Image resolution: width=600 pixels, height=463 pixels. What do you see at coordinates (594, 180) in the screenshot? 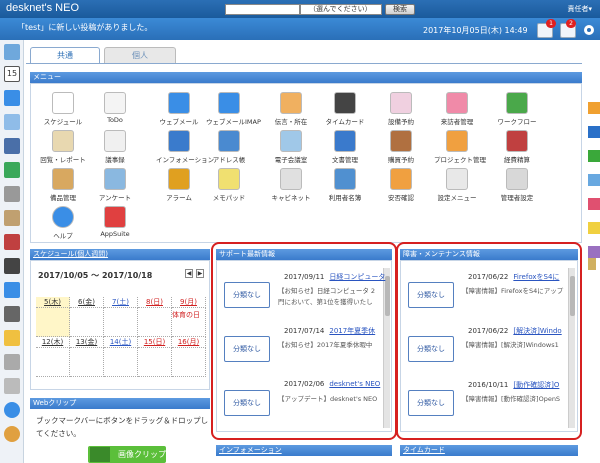
I see `color-tag-lightblue-icon` at bounding box center [594, 180].